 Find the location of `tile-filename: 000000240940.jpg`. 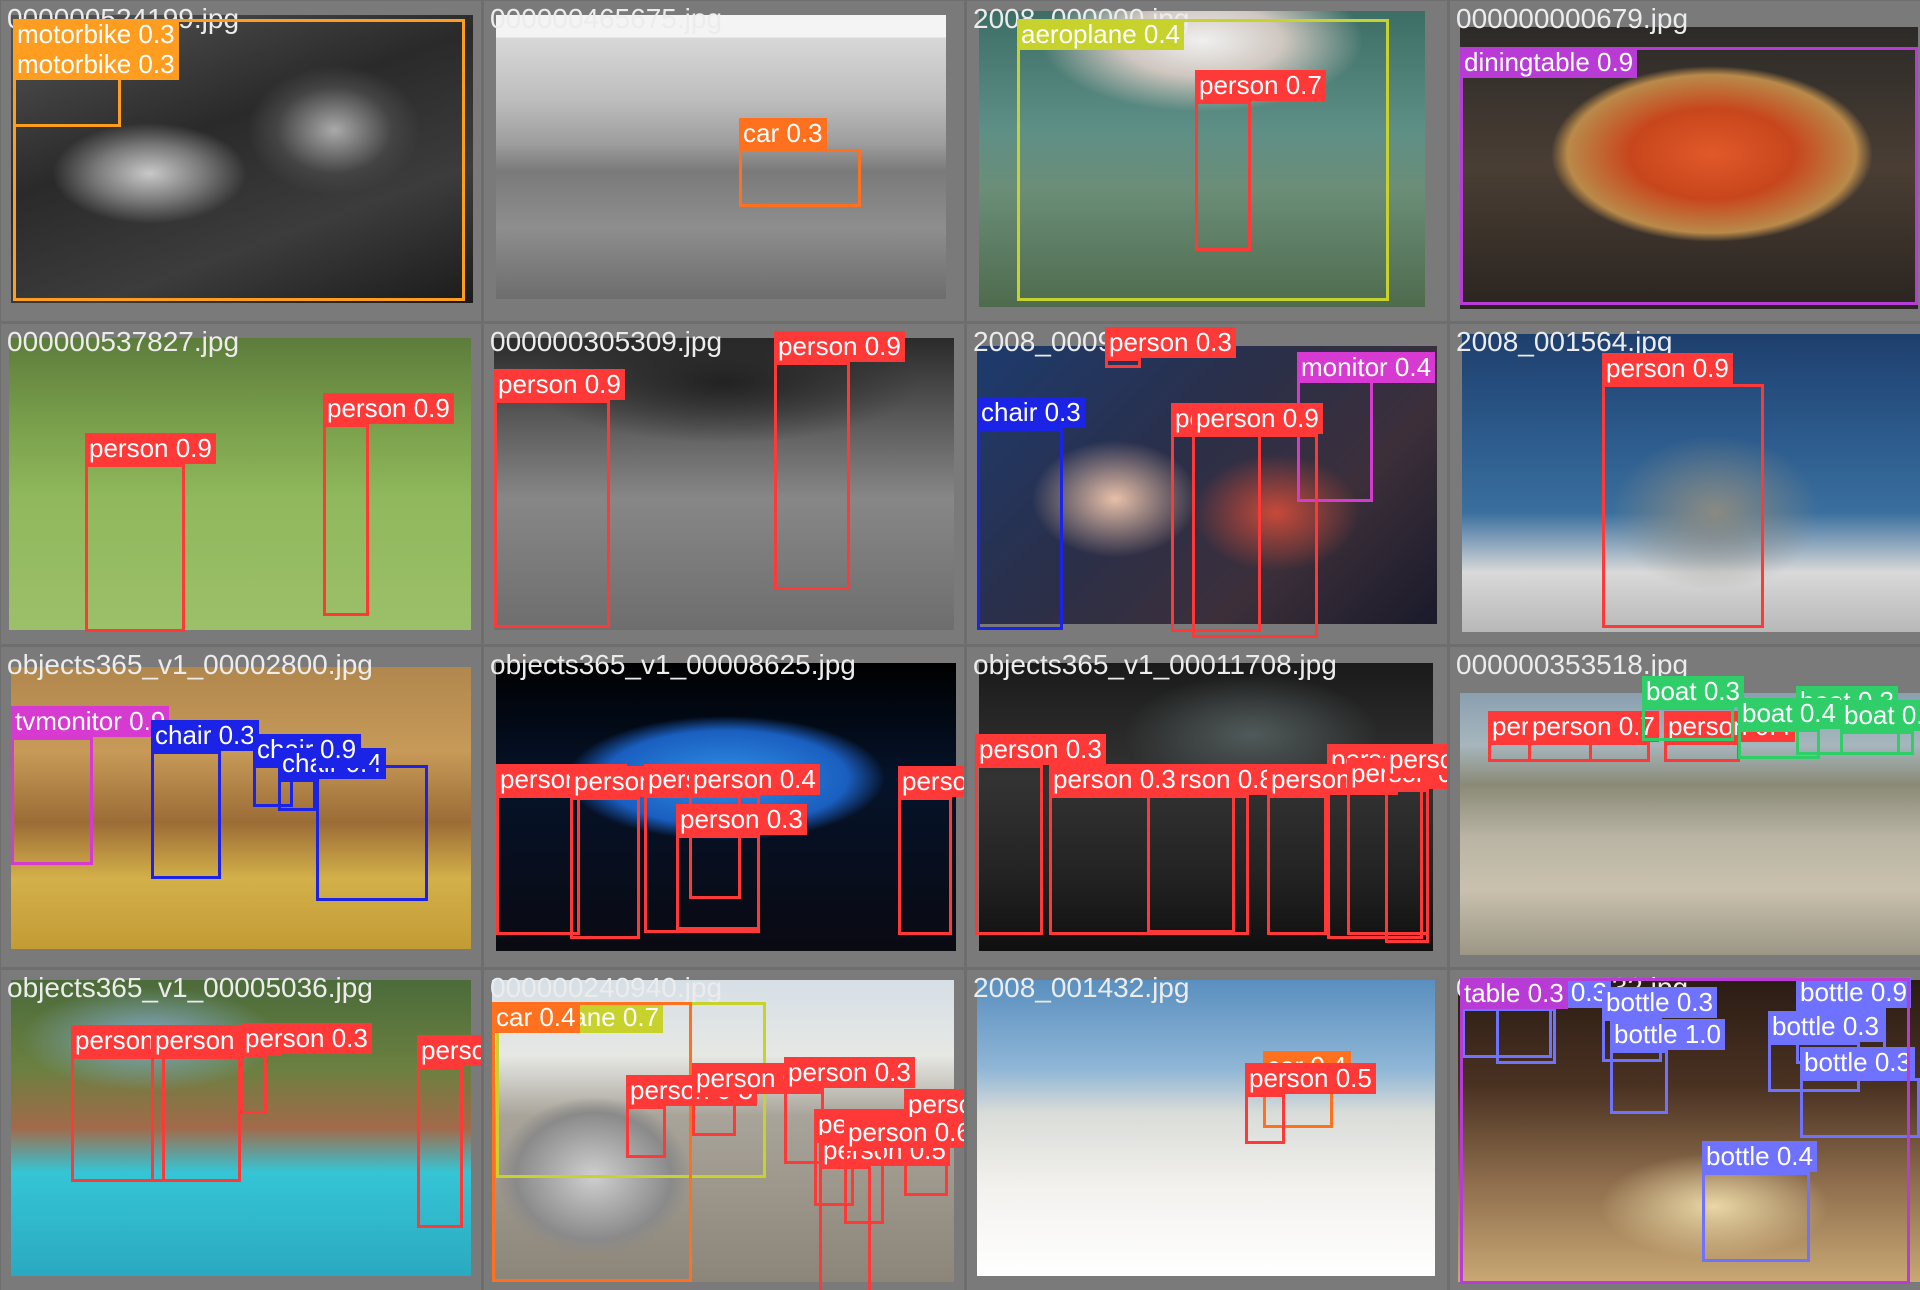

tile-filename: 000000240940.jpg is located at coordinates (606, 987).